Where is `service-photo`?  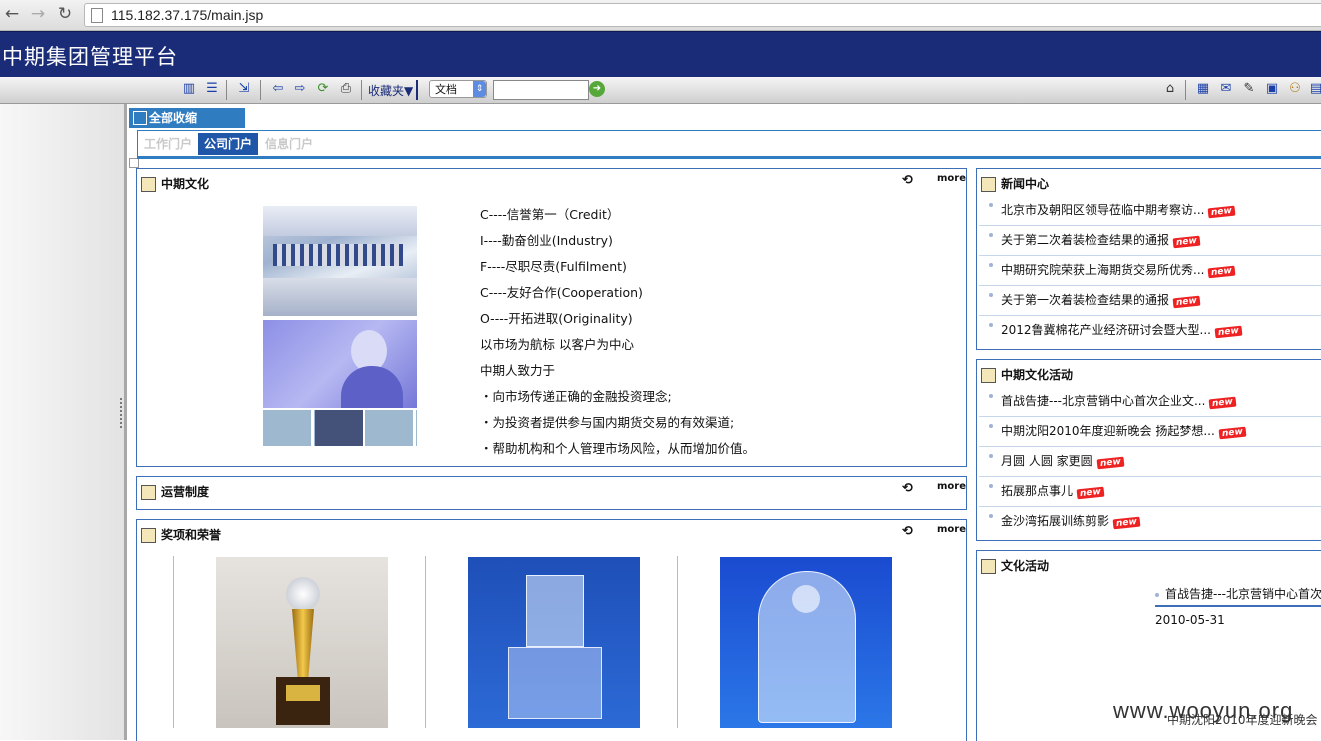 service-photo is located at coordinates (340, 364).